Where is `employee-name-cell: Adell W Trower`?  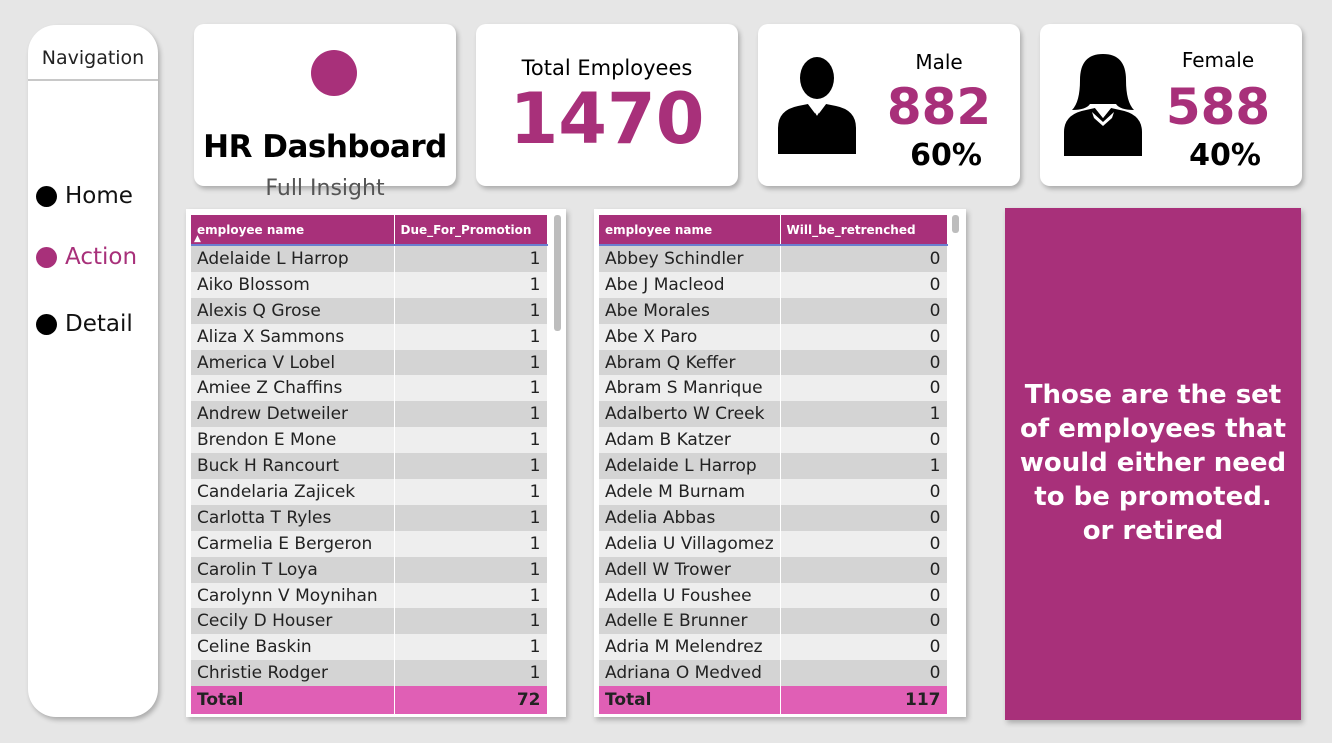
employee-name-cell: Adell W Trower is located at coordinates (690, 569).